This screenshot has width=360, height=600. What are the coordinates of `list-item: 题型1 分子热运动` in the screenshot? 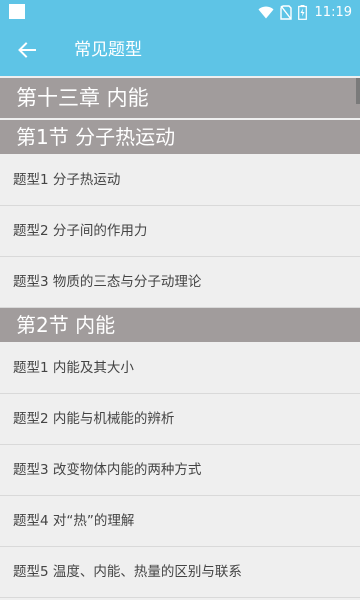 It's located at (180, 180).